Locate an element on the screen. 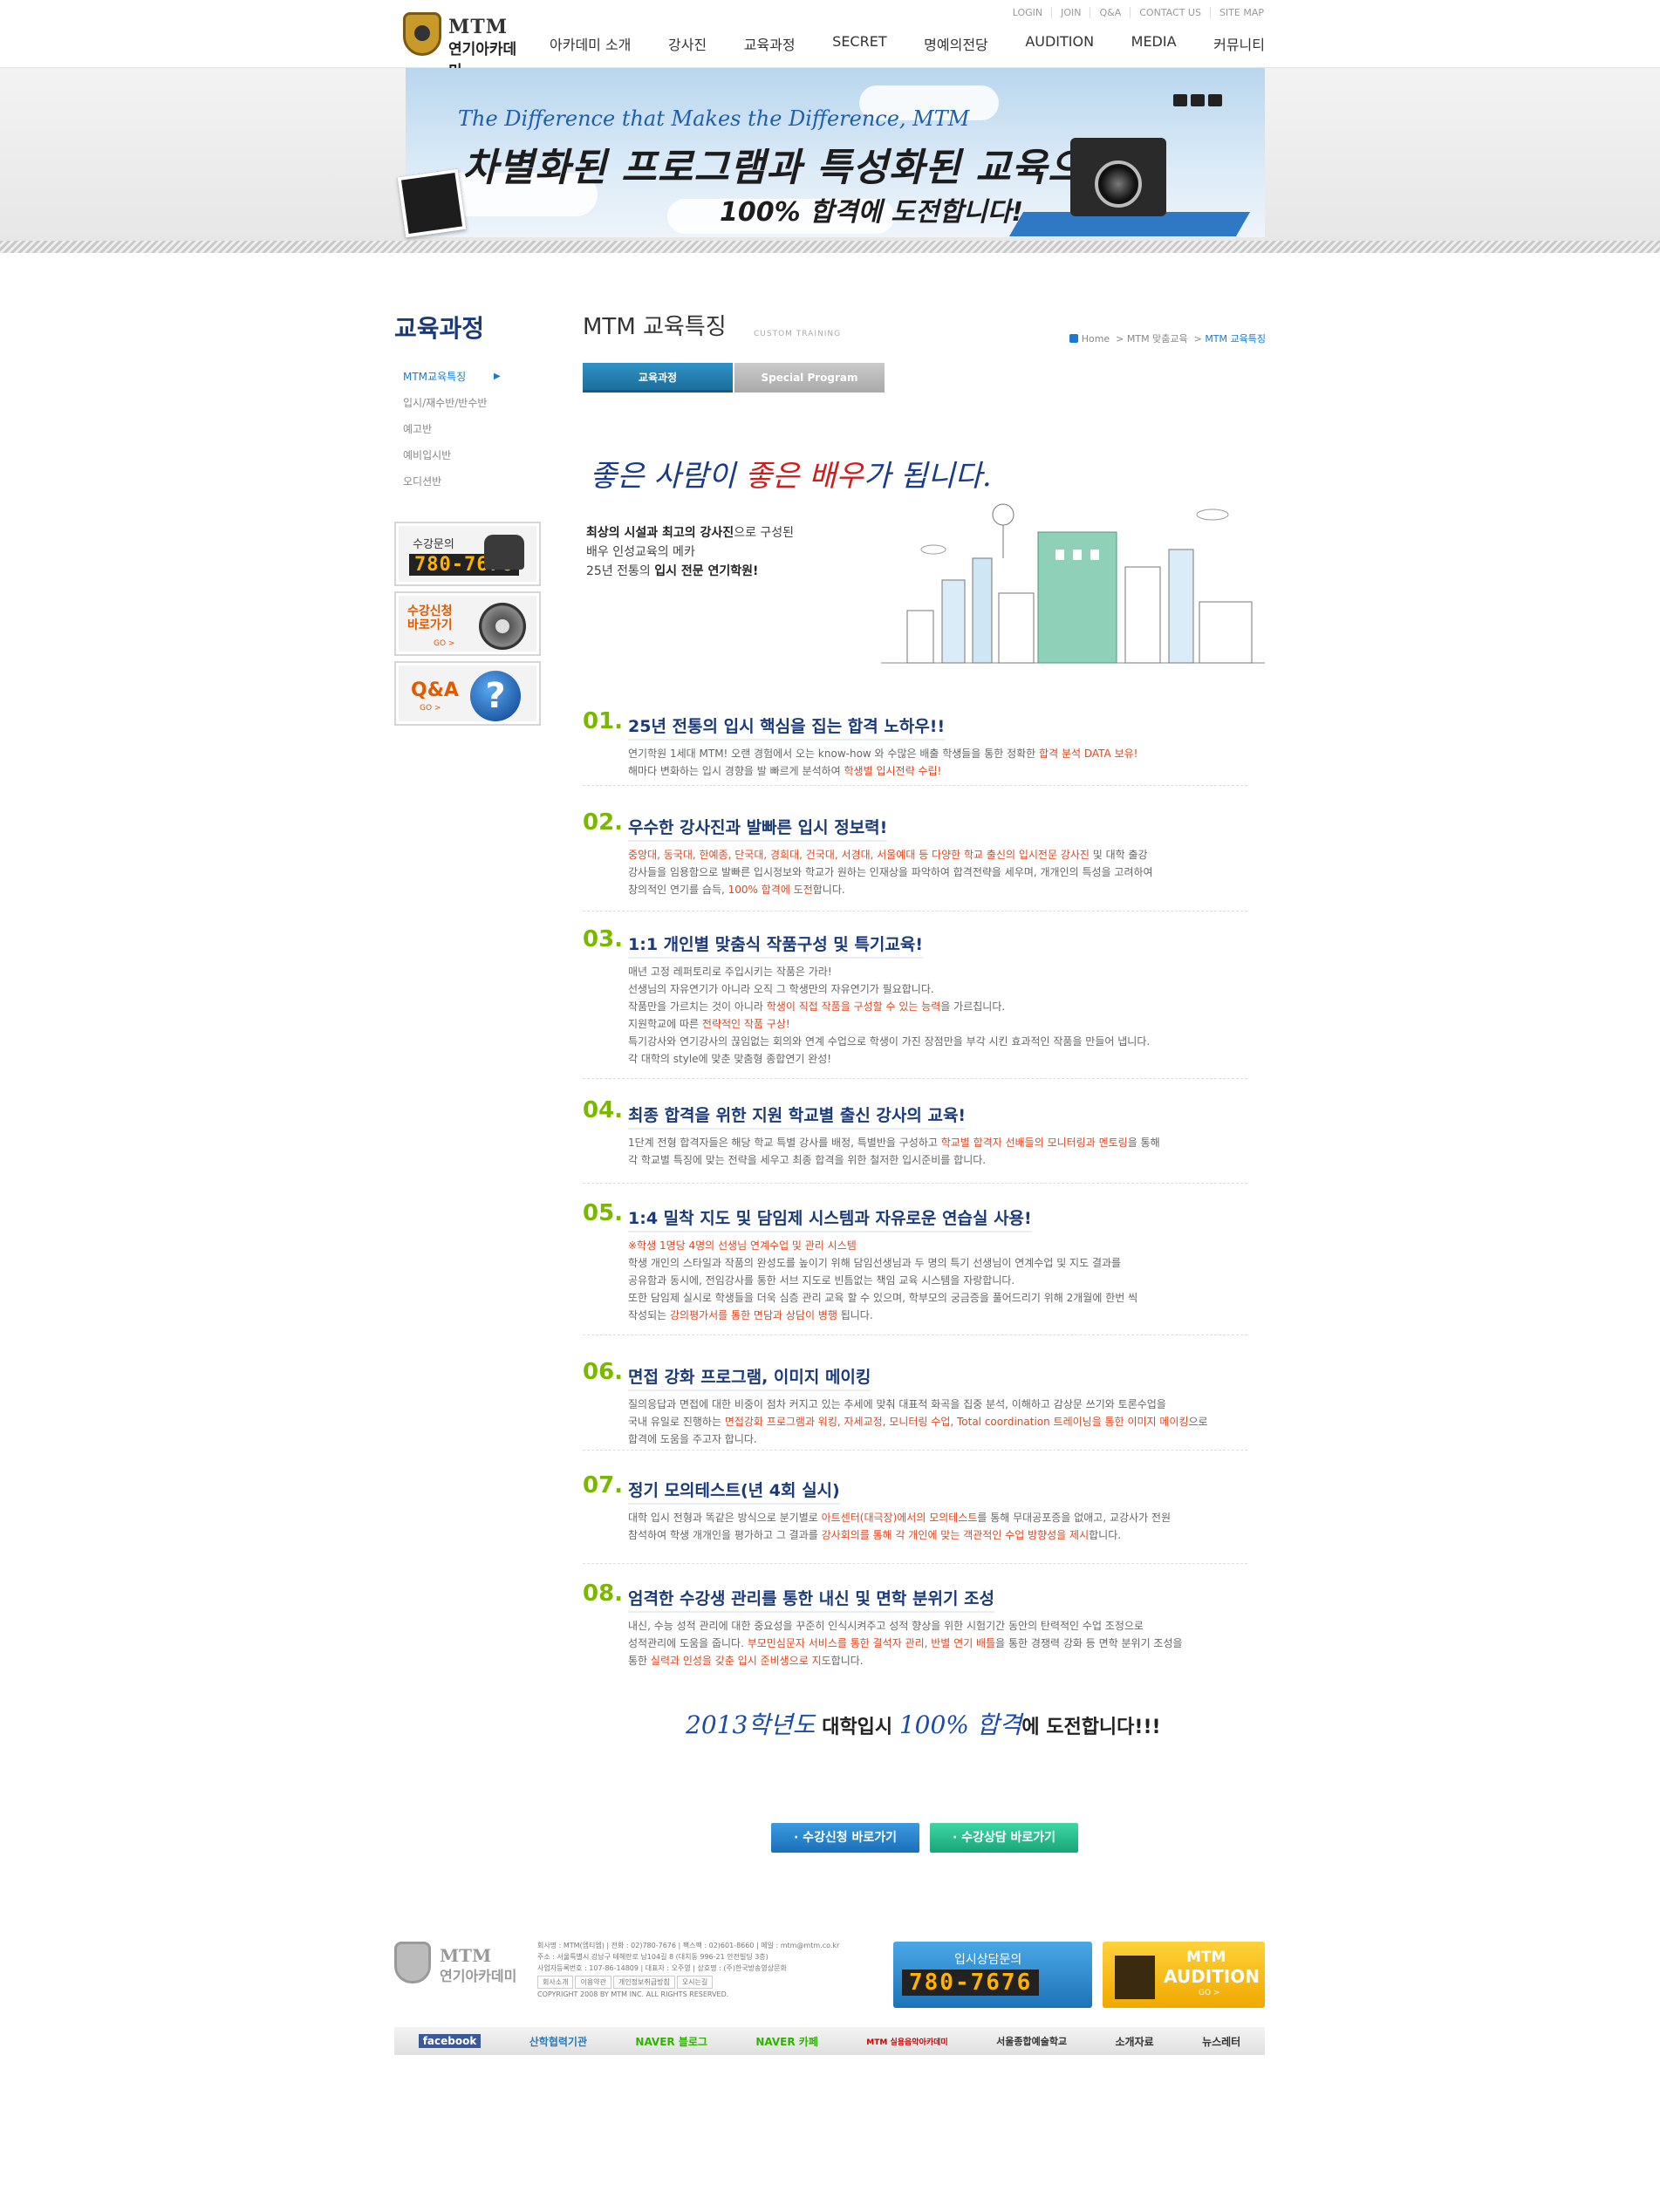  logo: MTM 연기아카데미 is located at coordinates (464, 46).